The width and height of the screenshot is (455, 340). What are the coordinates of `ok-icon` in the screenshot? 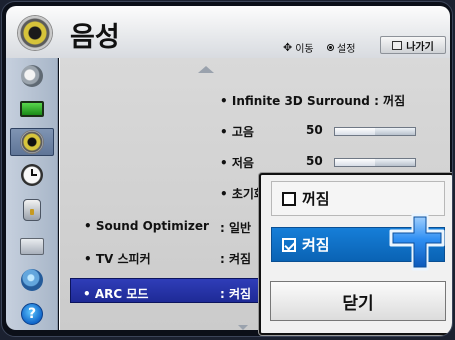 It's located at (330, 47).